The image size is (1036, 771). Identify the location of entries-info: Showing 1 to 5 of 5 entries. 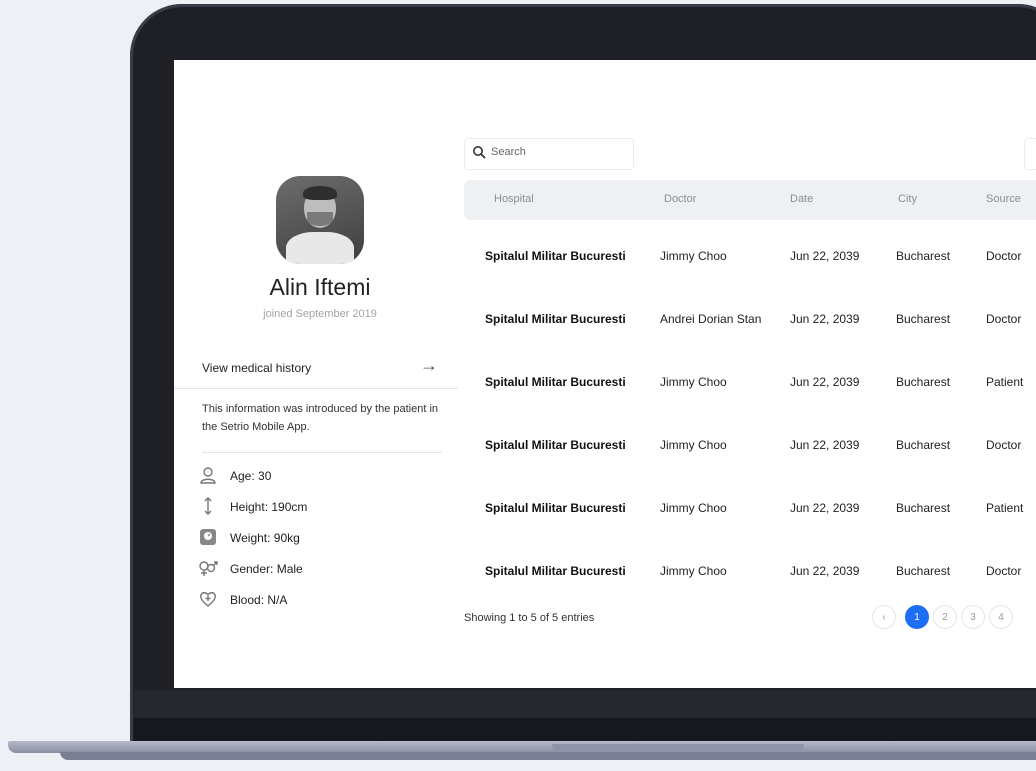
(529, 618).